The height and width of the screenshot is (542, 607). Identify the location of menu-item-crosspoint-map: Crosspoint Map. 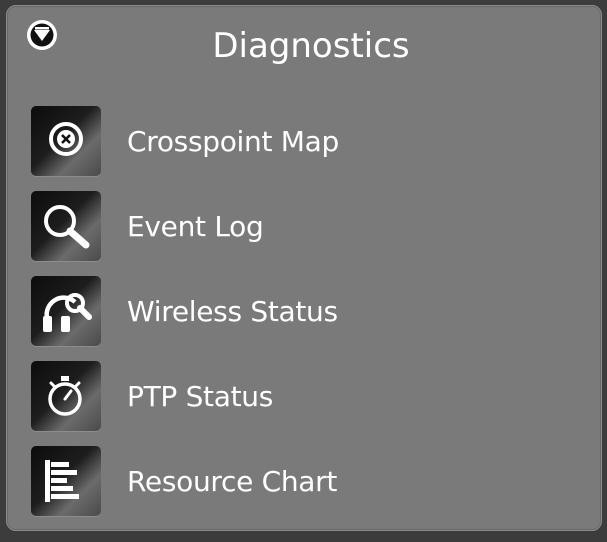
(301, 141).